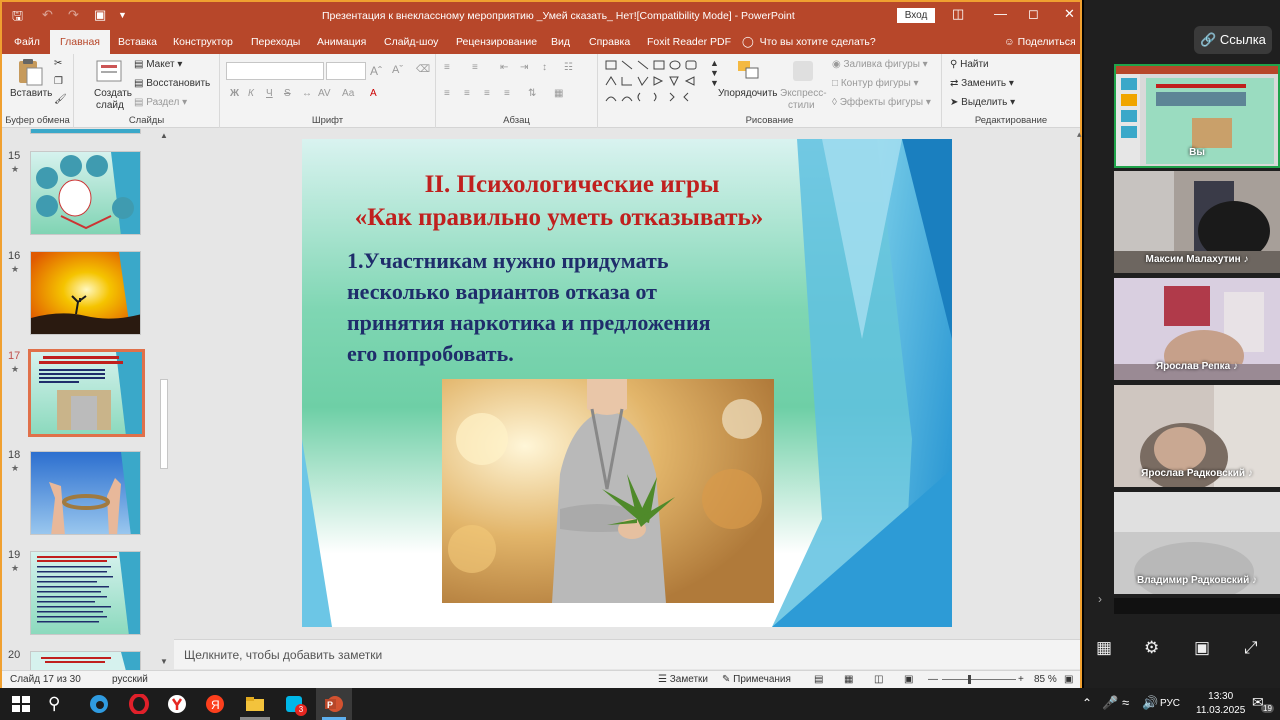 This screenshot has height=720, width=1280. Describe the element at coordinates (164, 424) in the screenshot. I see `scrollbar-thumb` at that location.